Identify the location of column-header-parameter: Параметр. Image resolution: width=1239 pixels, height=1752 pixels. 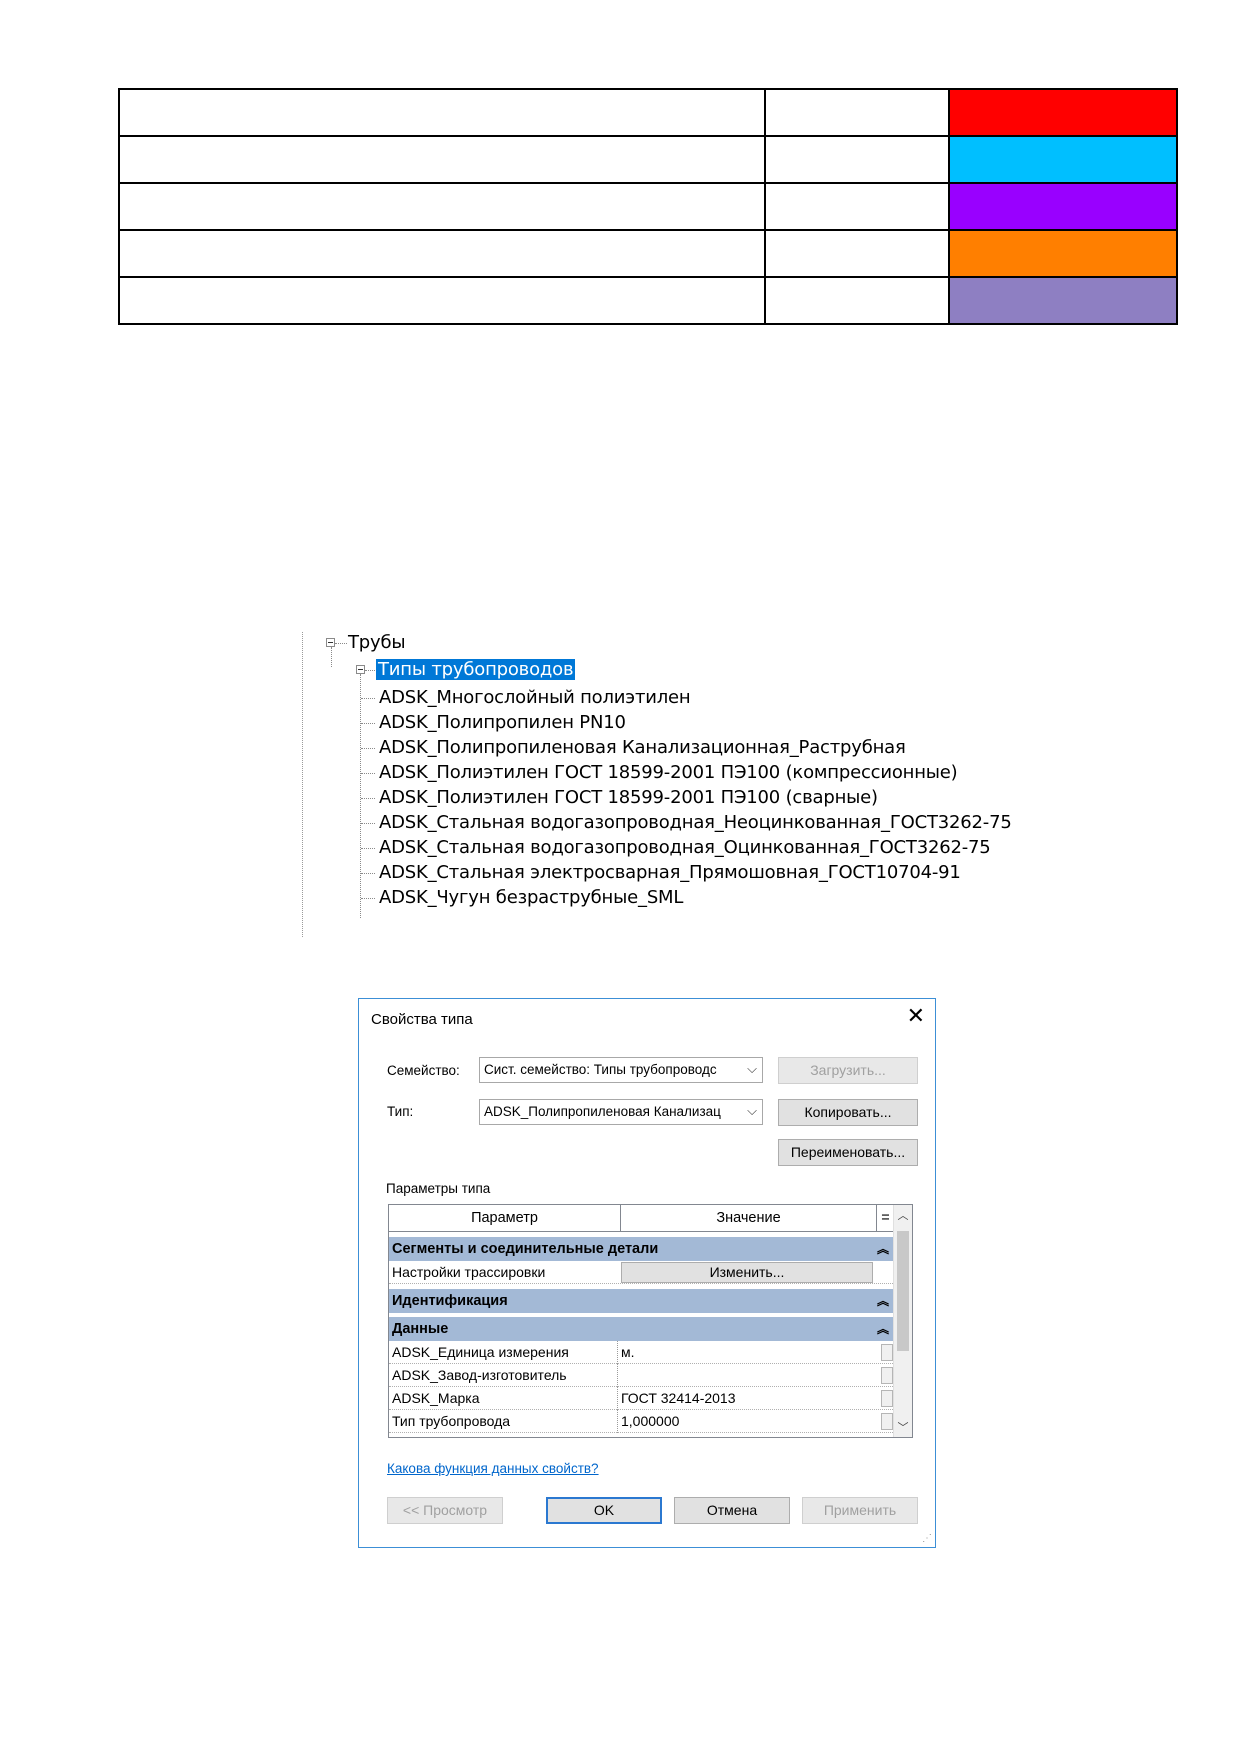
(505, 1218).